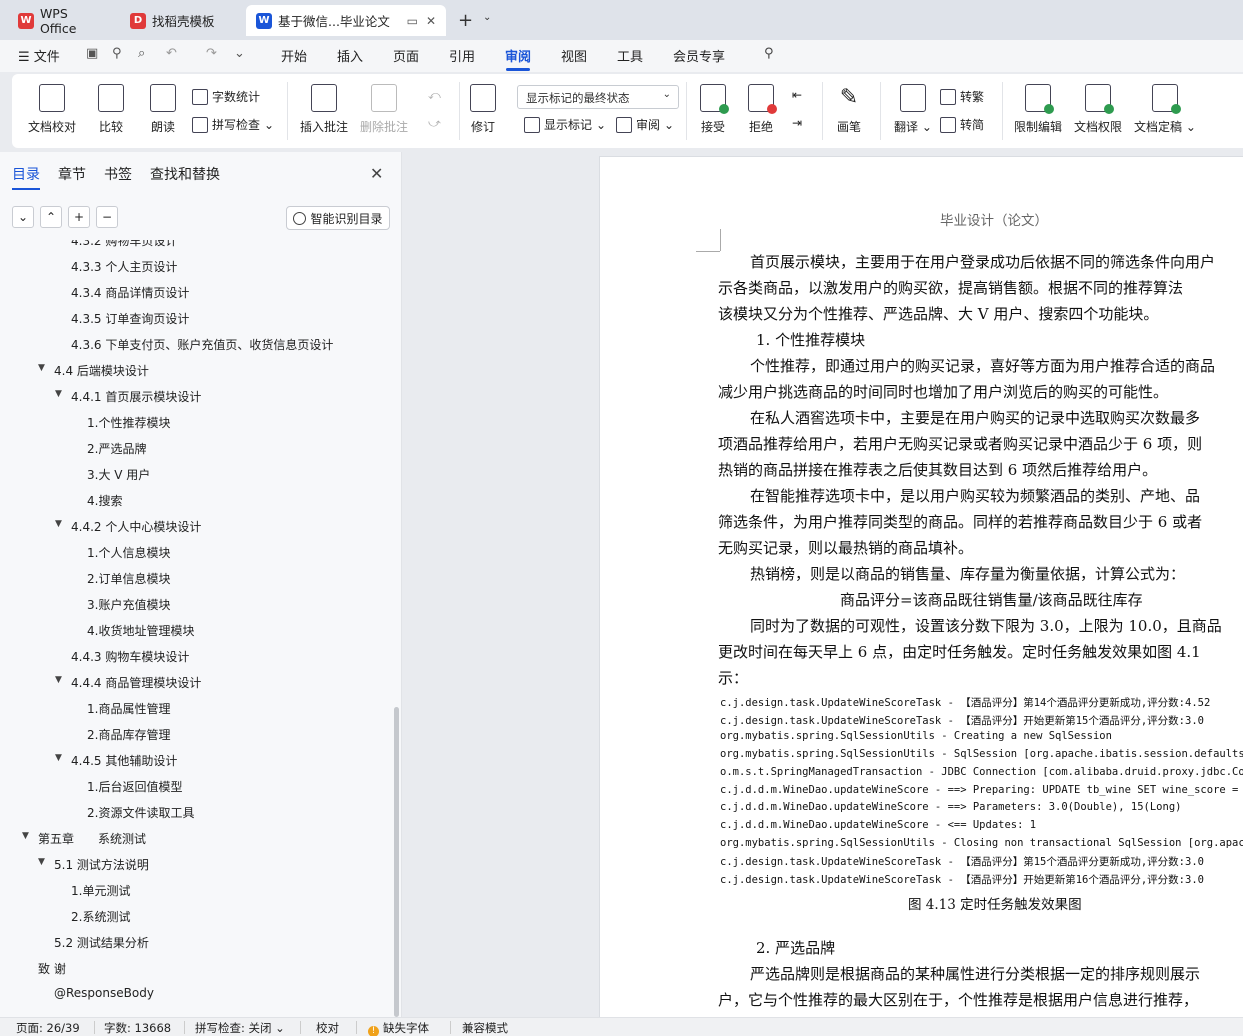 This screenshot has width=1243, height=1036. I want to click on accept-button: 接受, so click(714, 109).